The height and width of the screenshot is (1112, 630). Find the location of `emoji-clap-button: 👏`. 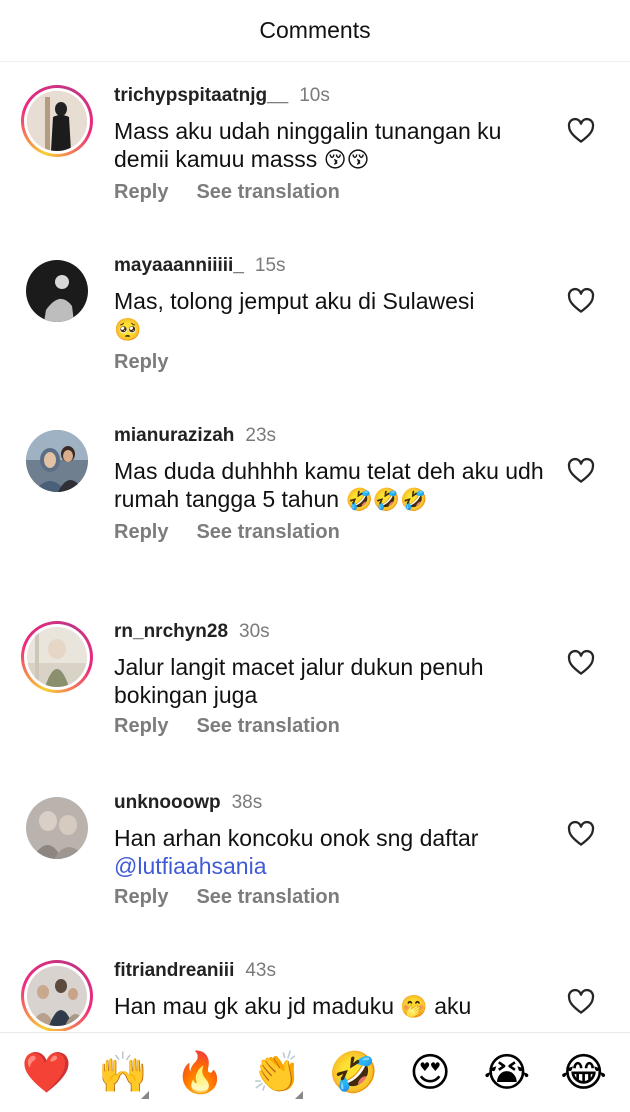

emoji-clap-button: 👏 is located at coordinates (277, 1073).